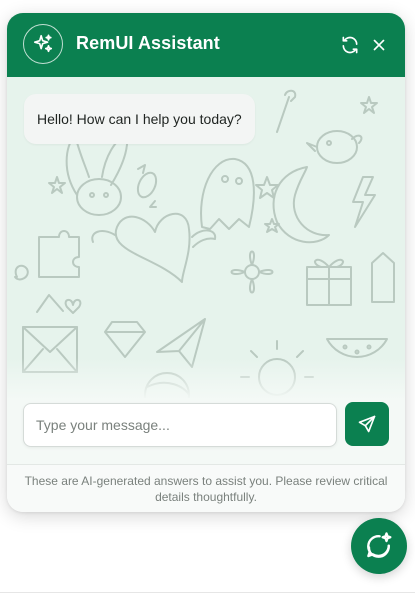  I want to click on send-button, so click(367, 424).